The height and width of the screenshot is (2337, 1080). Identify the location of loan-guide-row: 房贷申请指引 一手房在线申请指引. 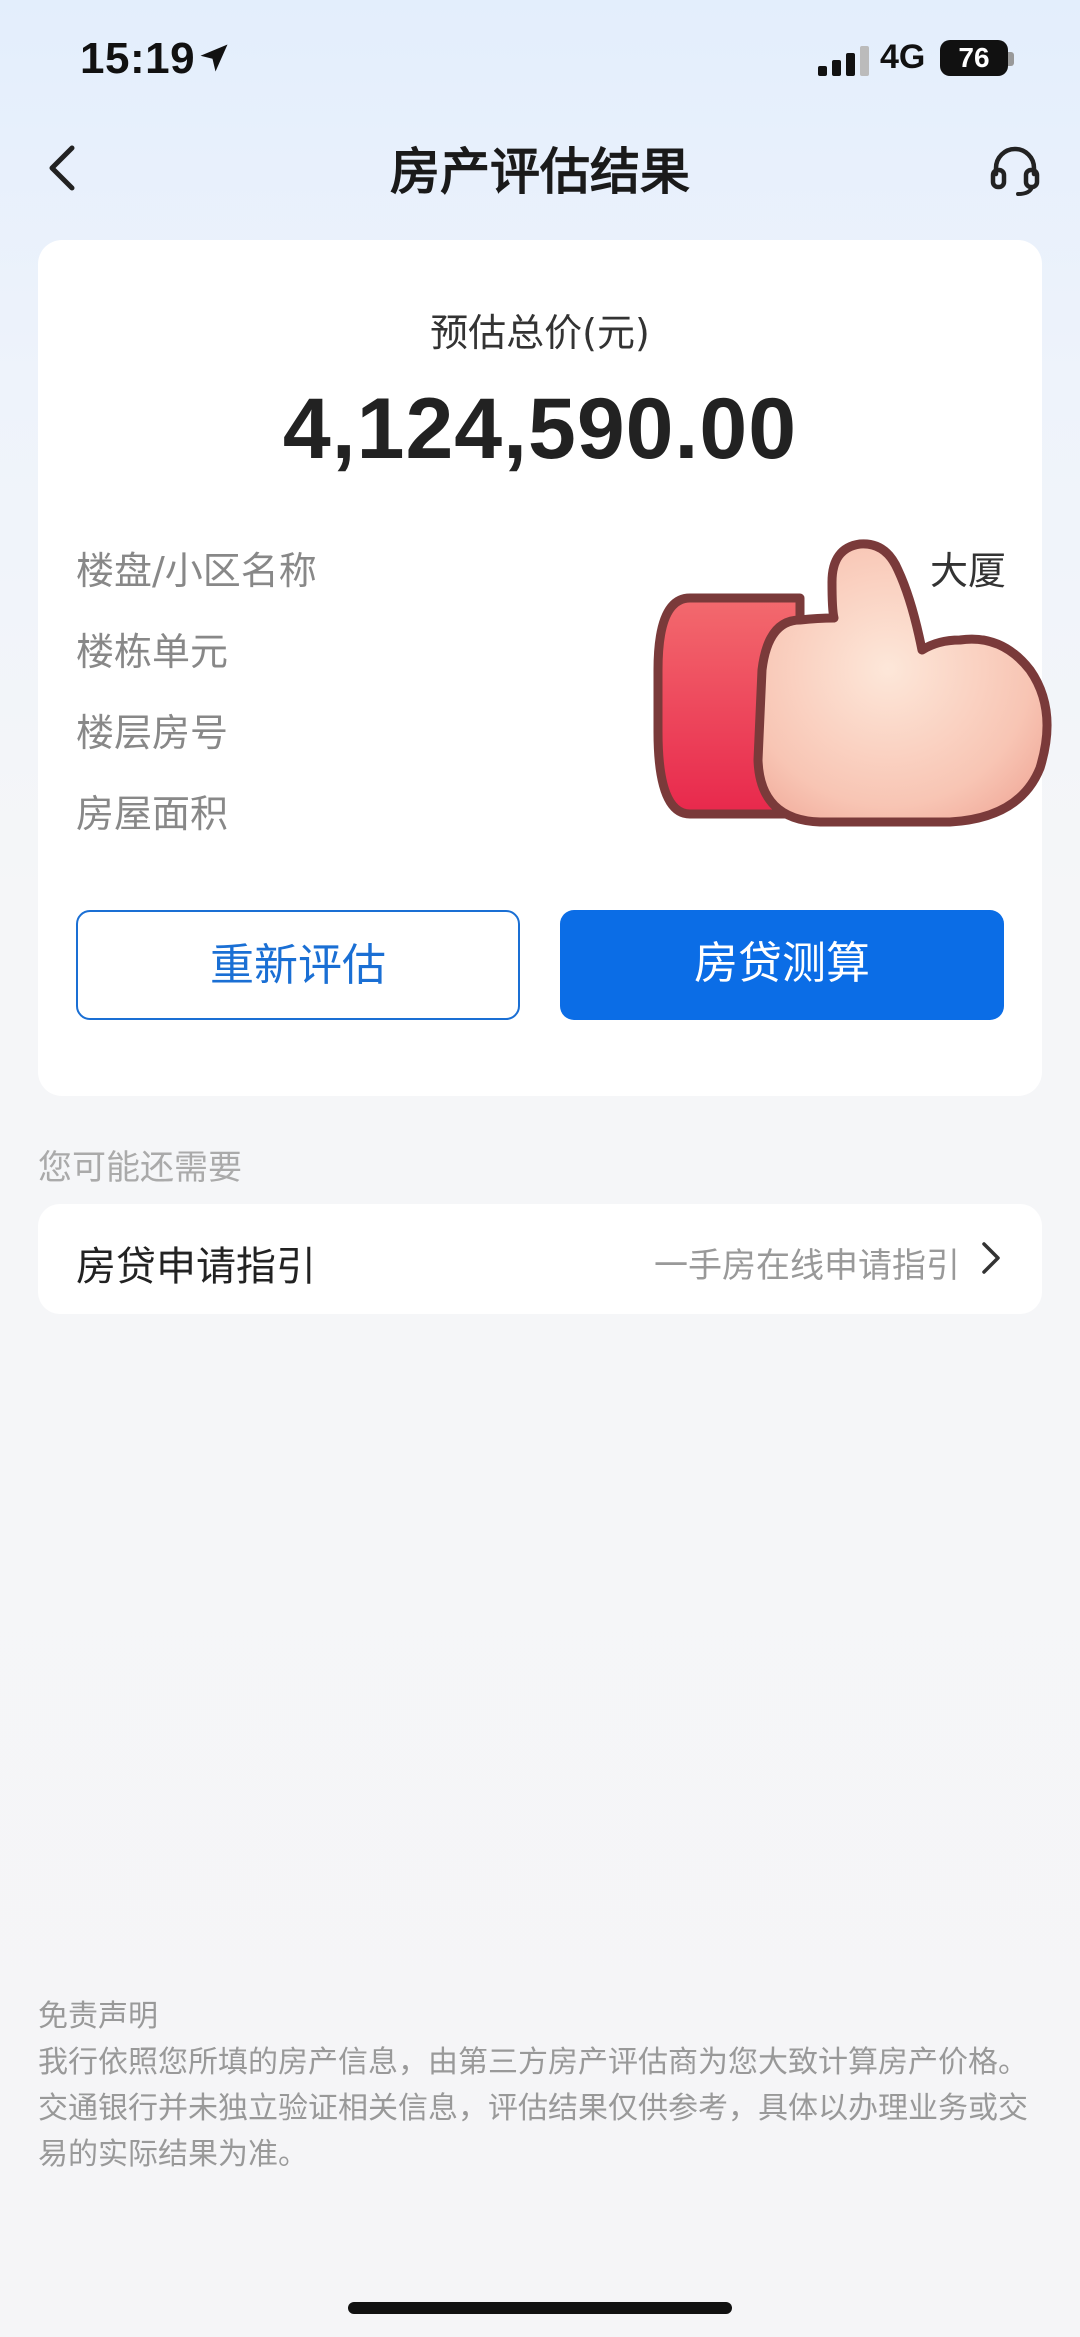
(540, 1259).